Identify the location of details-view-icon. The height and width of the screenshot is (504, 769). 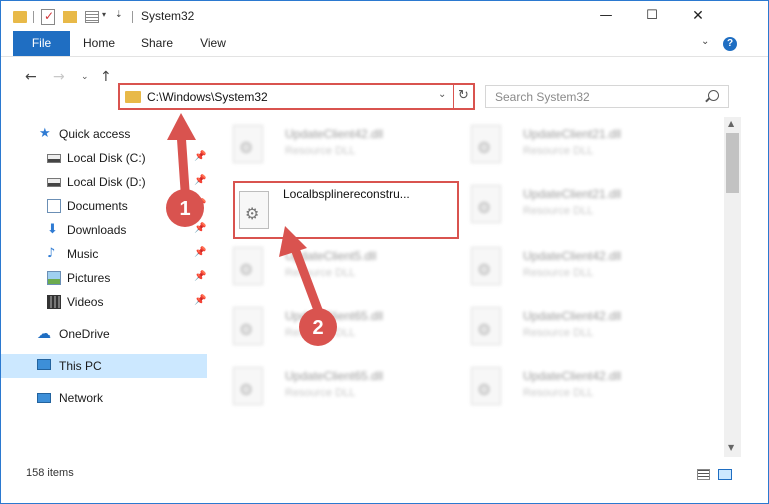
(703, 474).